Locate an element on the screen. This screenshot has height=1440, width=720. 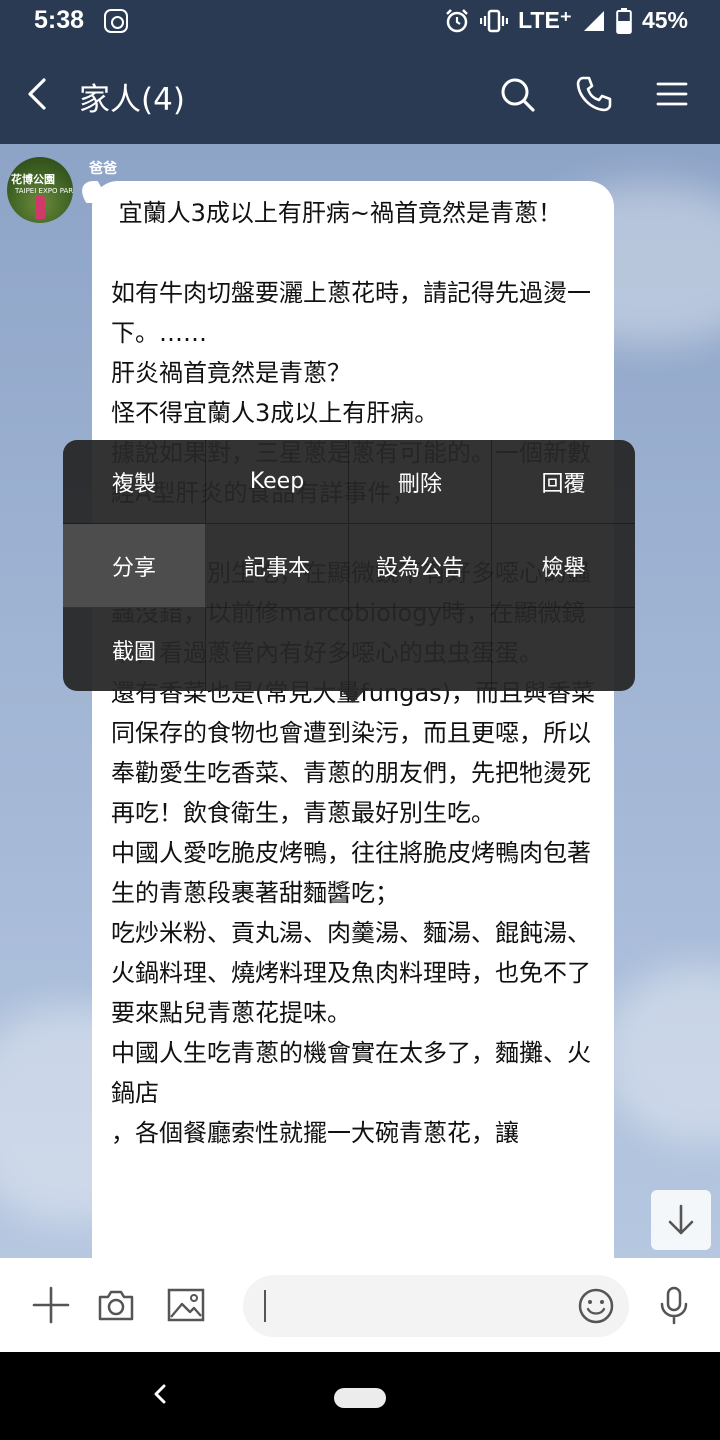
message-input is located at coordinates (436, 1306).